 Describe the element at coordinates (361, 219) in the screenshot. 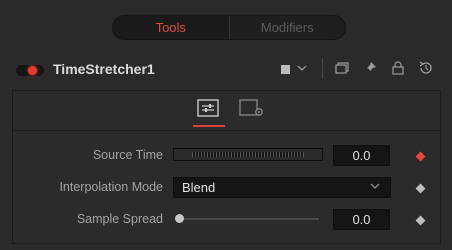

I see `sample-spread-input: 0.0` at that location.